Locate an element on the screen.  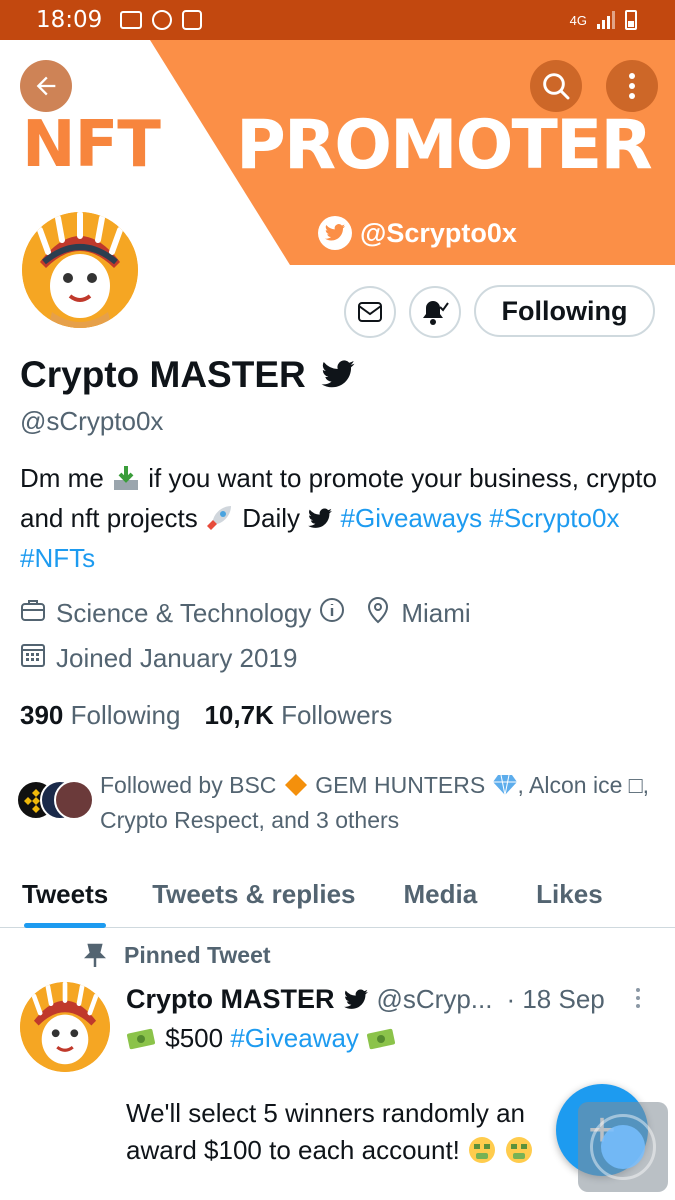
notifications-button is located at coordinates (435, 312).